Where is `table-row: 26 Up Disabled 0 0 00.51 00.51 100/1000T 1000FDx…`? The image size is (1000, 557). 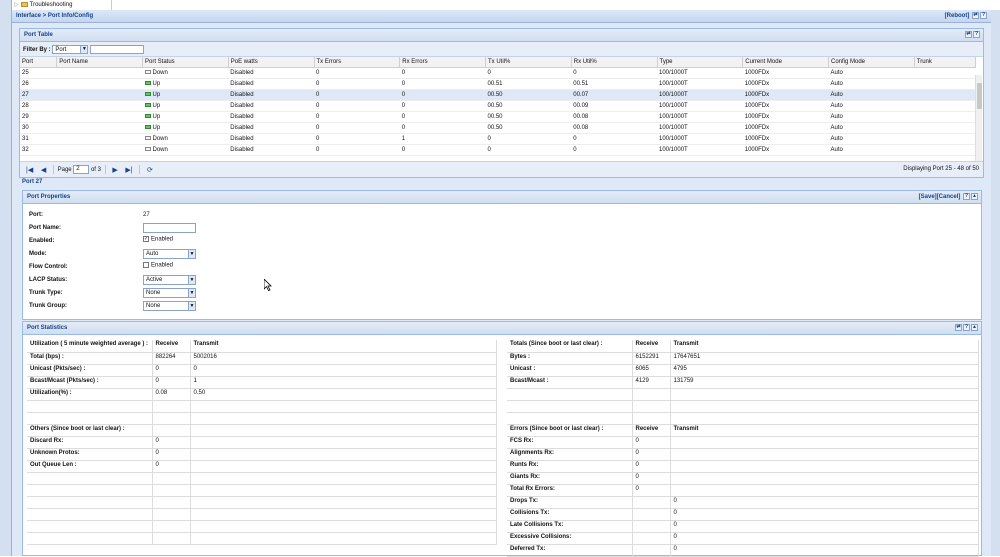
table-row: 26 Up Disabled 0 0 00.51 00.51 100/1000T 1000FDx… is located at coordinates (498, 84).